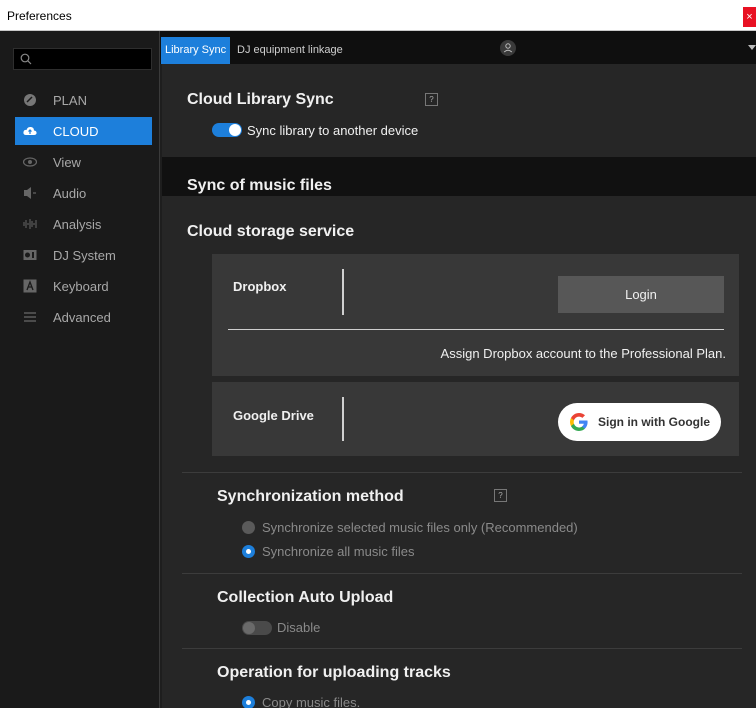  I want to click on google-drive-card: Google Drive Sign in with Google, so click(475, 419).